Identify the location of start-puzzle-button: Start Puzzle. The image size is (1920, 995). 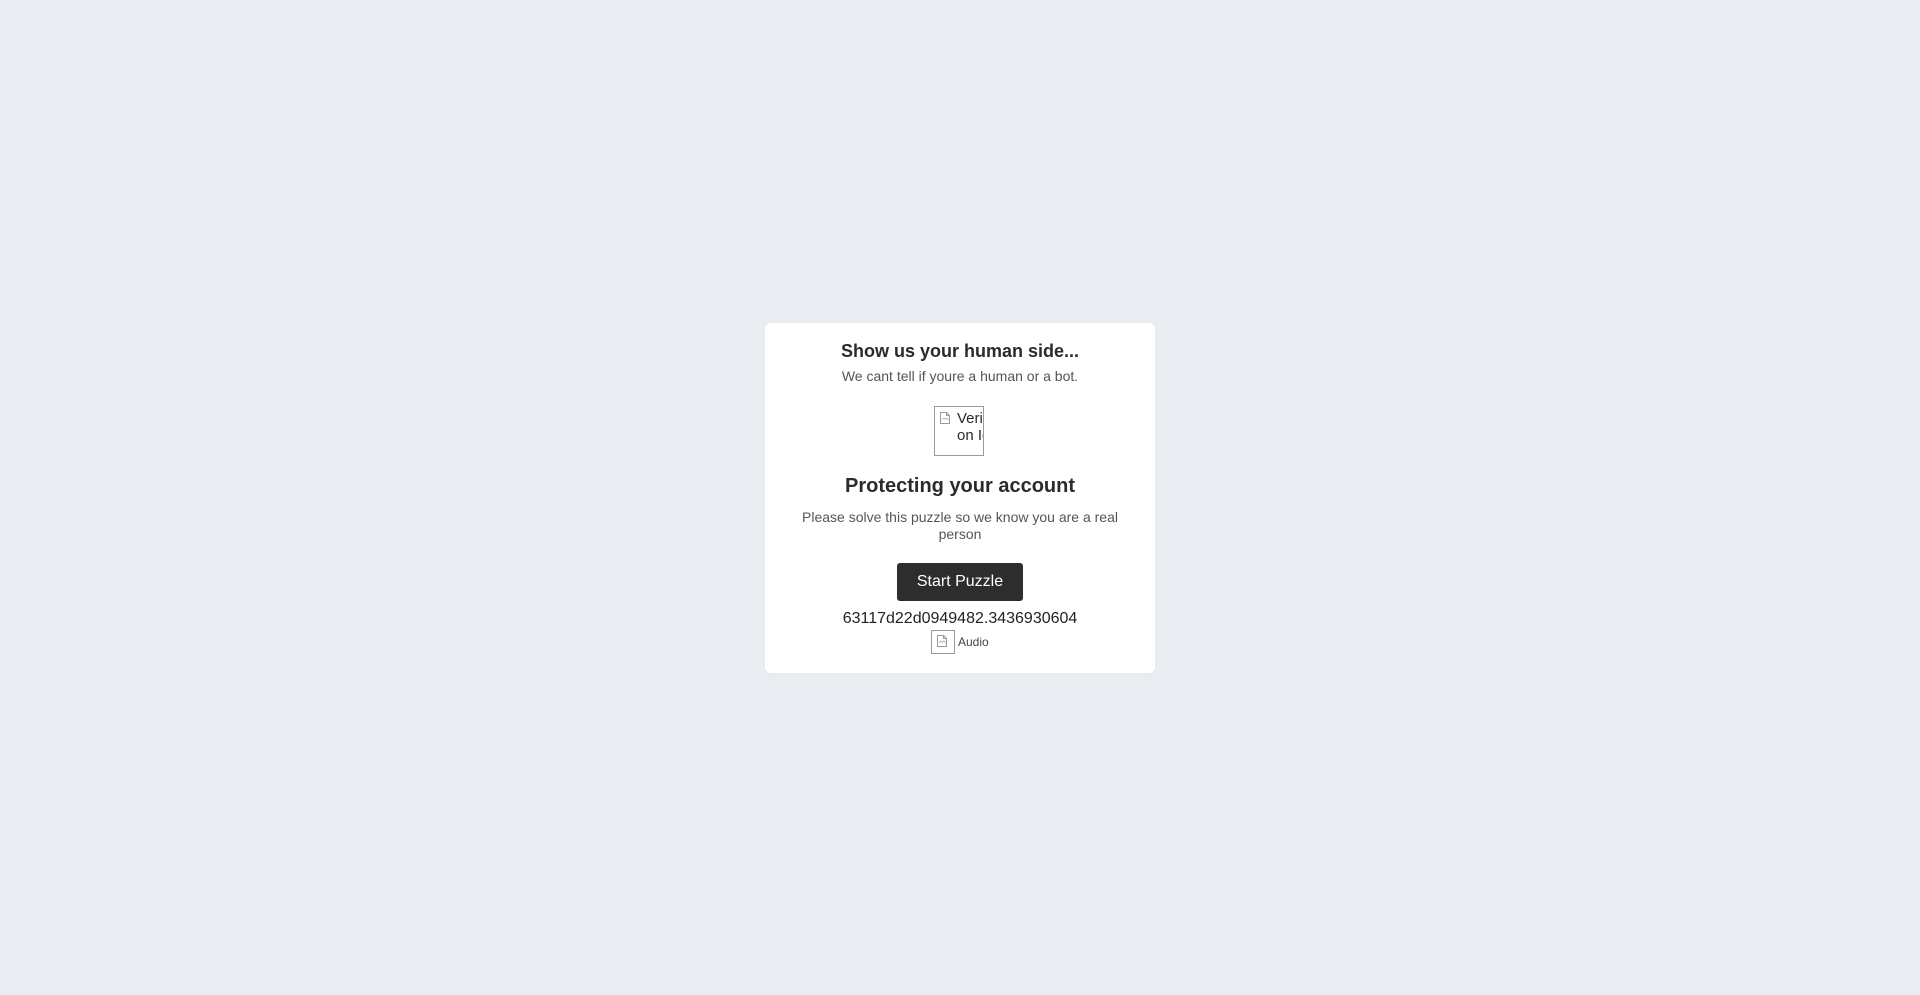
(960, 582).